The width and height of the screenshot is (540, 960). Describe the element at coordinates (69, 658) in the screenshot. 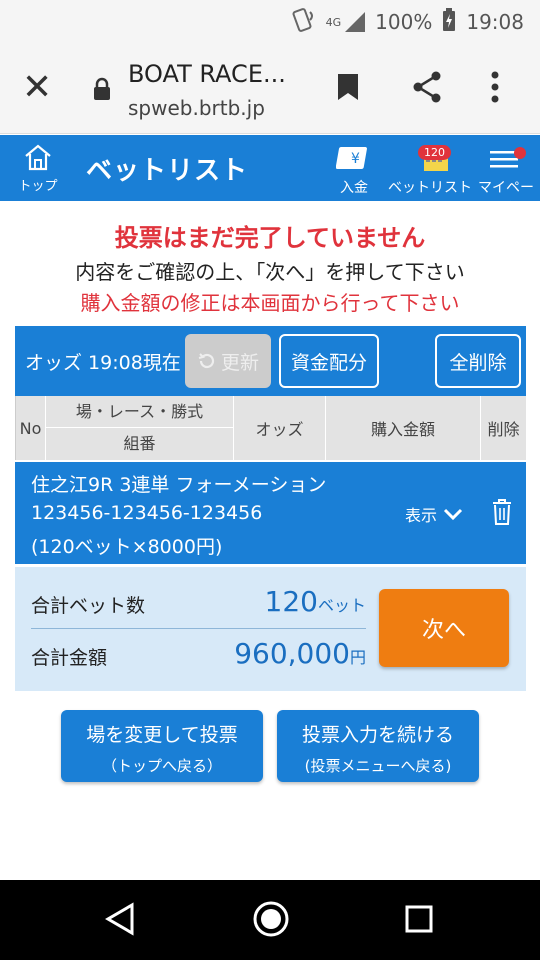

I see `total-amount-label: 合計金額` at that location.